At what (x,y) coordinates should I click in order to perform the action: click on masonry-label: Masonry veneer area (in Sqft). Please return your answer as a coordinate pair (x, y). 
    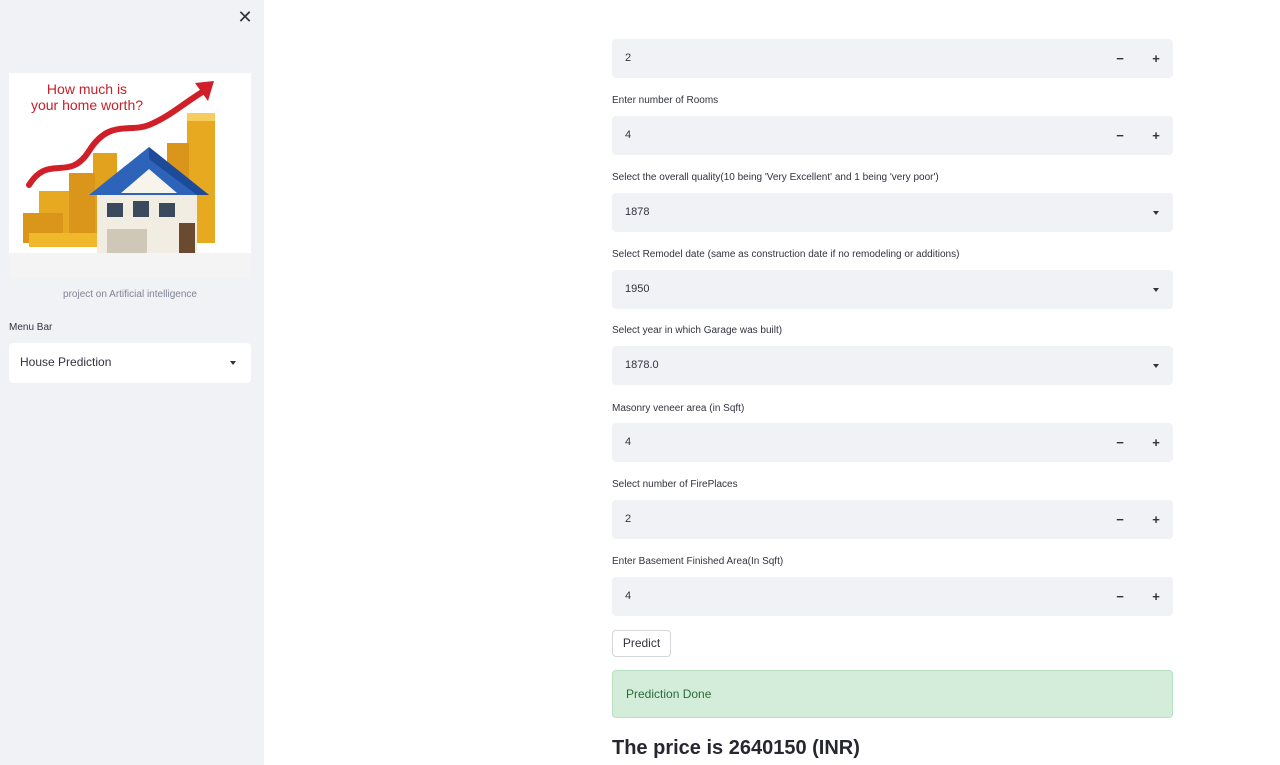
    Looking at the image, I should click on (678, 408).